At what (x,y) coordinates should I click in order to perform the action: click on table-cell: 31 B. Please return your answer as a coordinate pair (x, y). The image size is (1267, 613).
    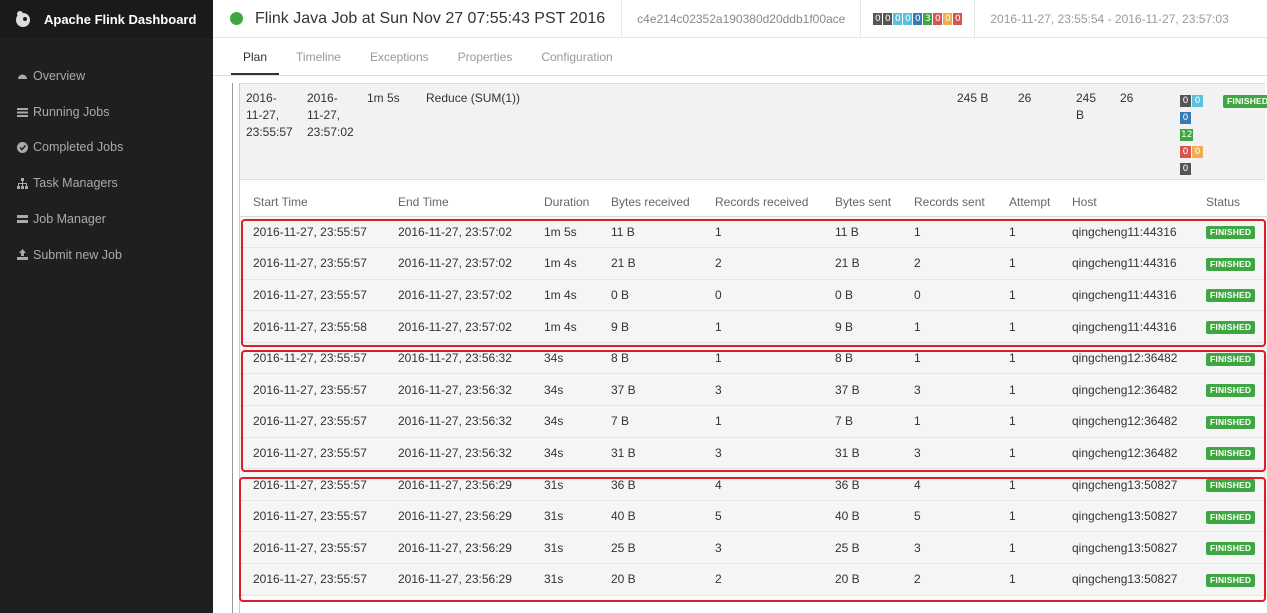
    Looking at the image, I should click on (861, 453).